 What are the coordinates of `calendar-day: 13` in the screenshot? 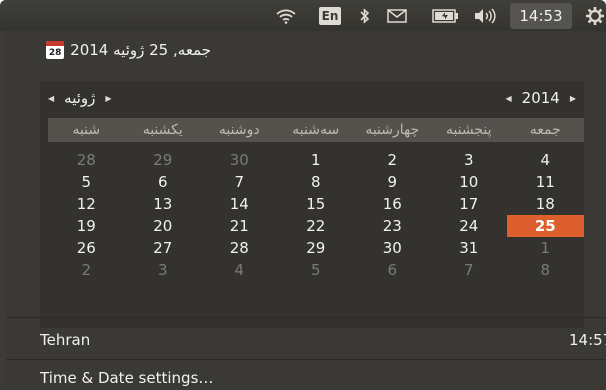 It's located at (163, 204).